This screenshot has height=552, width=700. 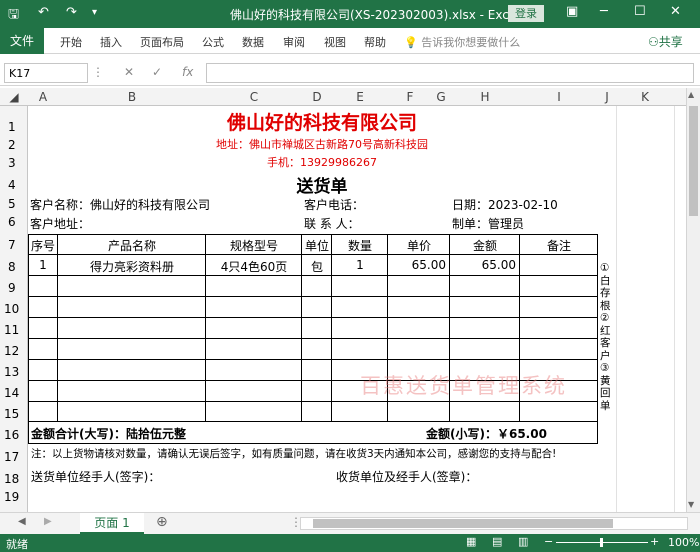 I want to click on tab-data: 数据, so click(x=253, y=42).